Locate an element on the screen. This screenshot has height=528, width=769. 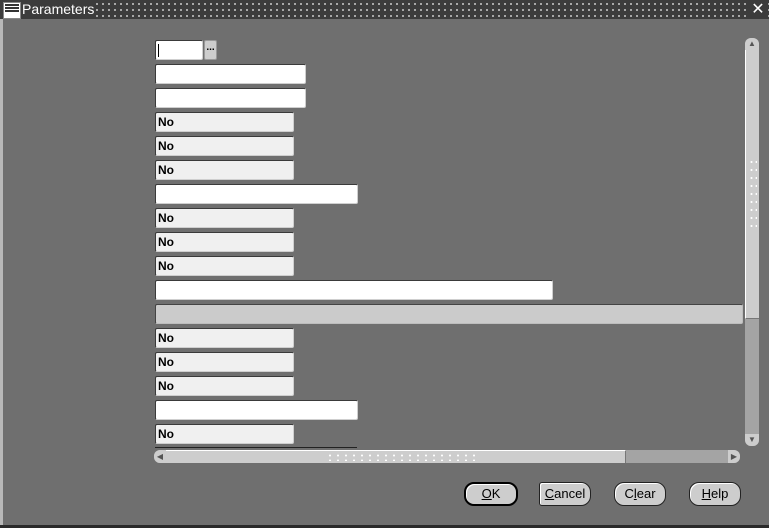
currency-data-select: No is located at coordinates (224, 338).